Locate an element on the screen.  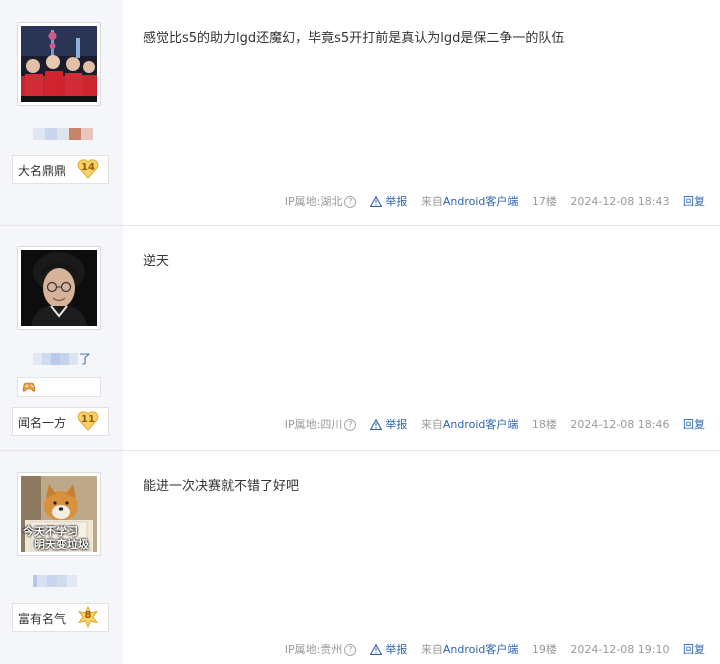
dog-meme-avatar: 今天不学习 明天变垃圾 is located at coordinates (59, 514).